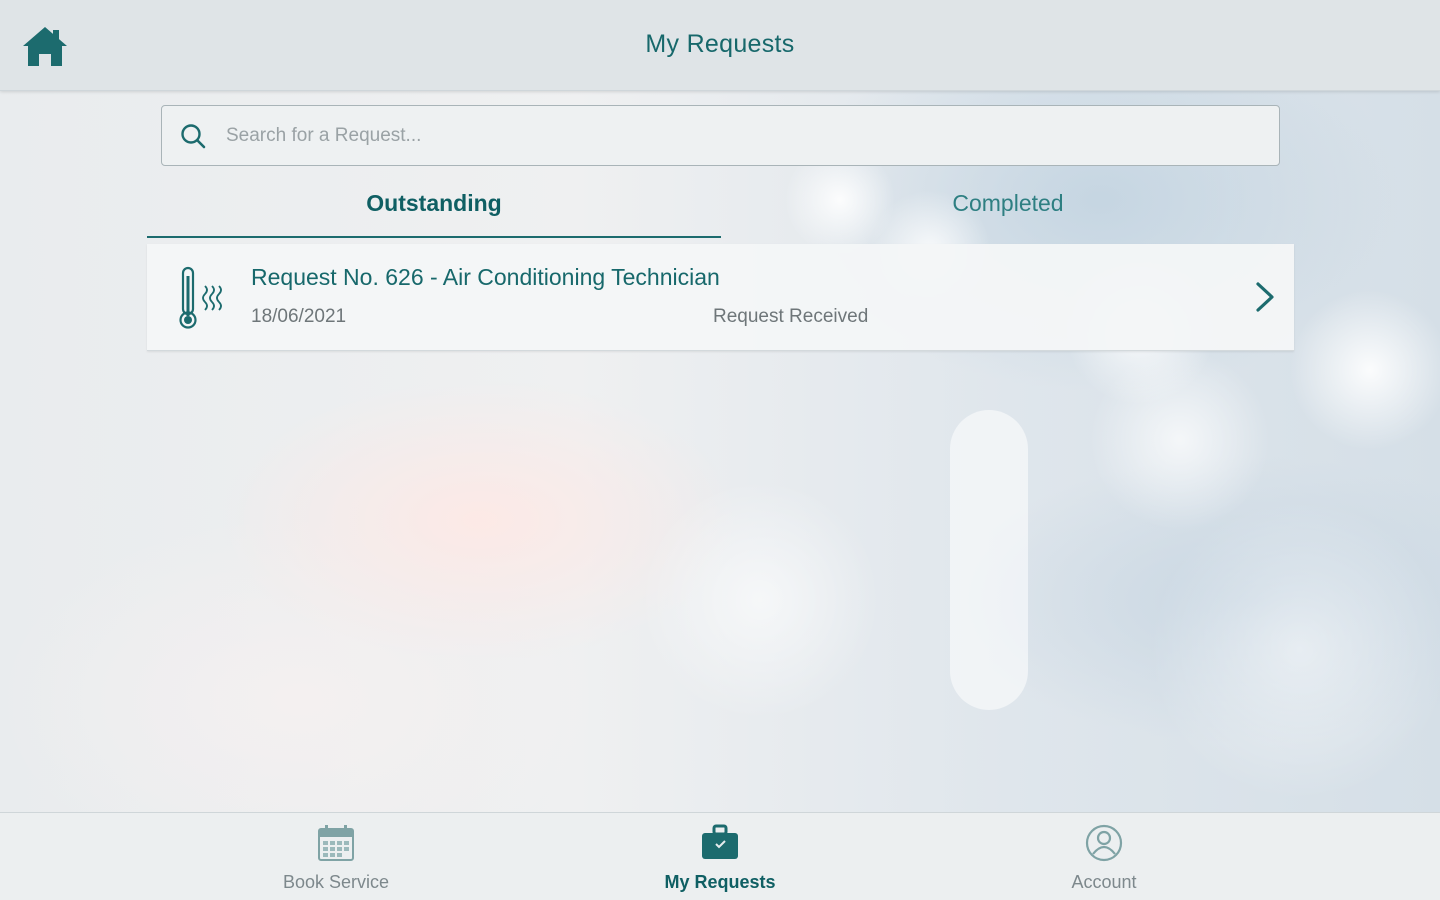 This screenshot has height=900, width=1440. What do you see at coordinates (741, 136) in the screenshot?
I see `search-input` at bounding box center [741, 136].